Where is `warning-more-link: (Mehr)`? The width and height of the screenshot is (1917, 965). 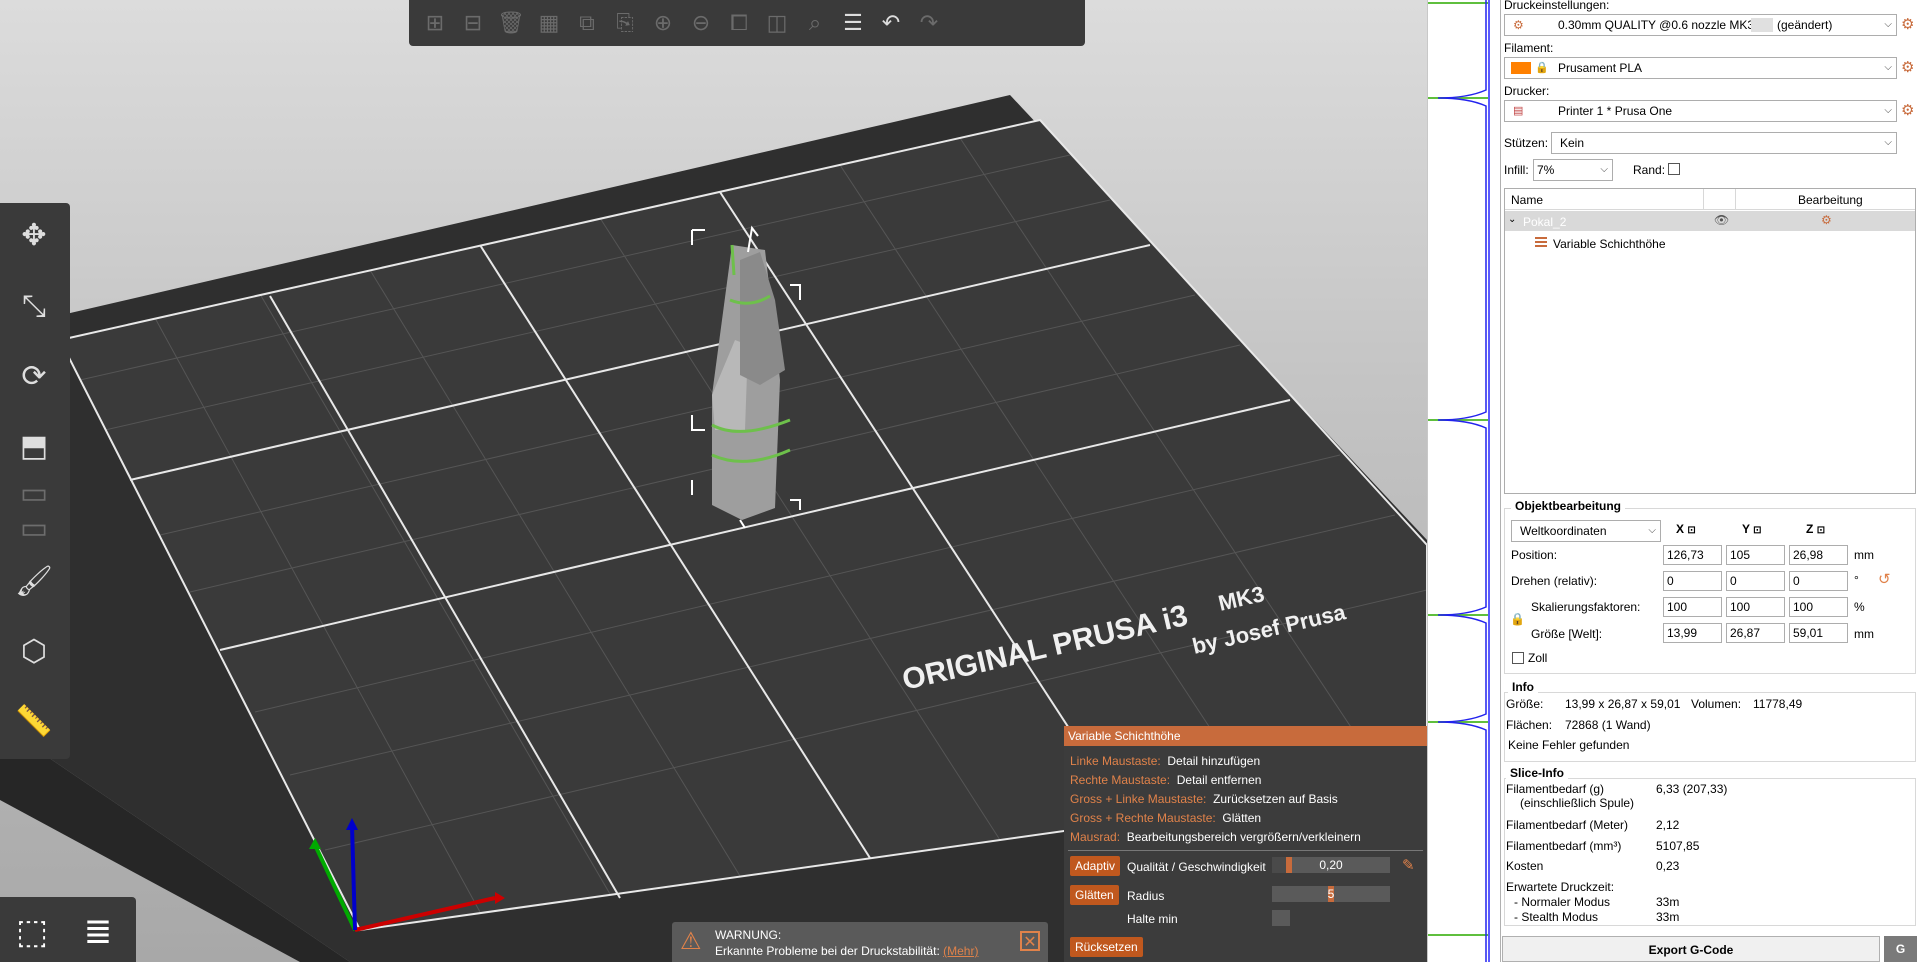 warning-more-link: (Mehr) is located at coordinates (960, 951).